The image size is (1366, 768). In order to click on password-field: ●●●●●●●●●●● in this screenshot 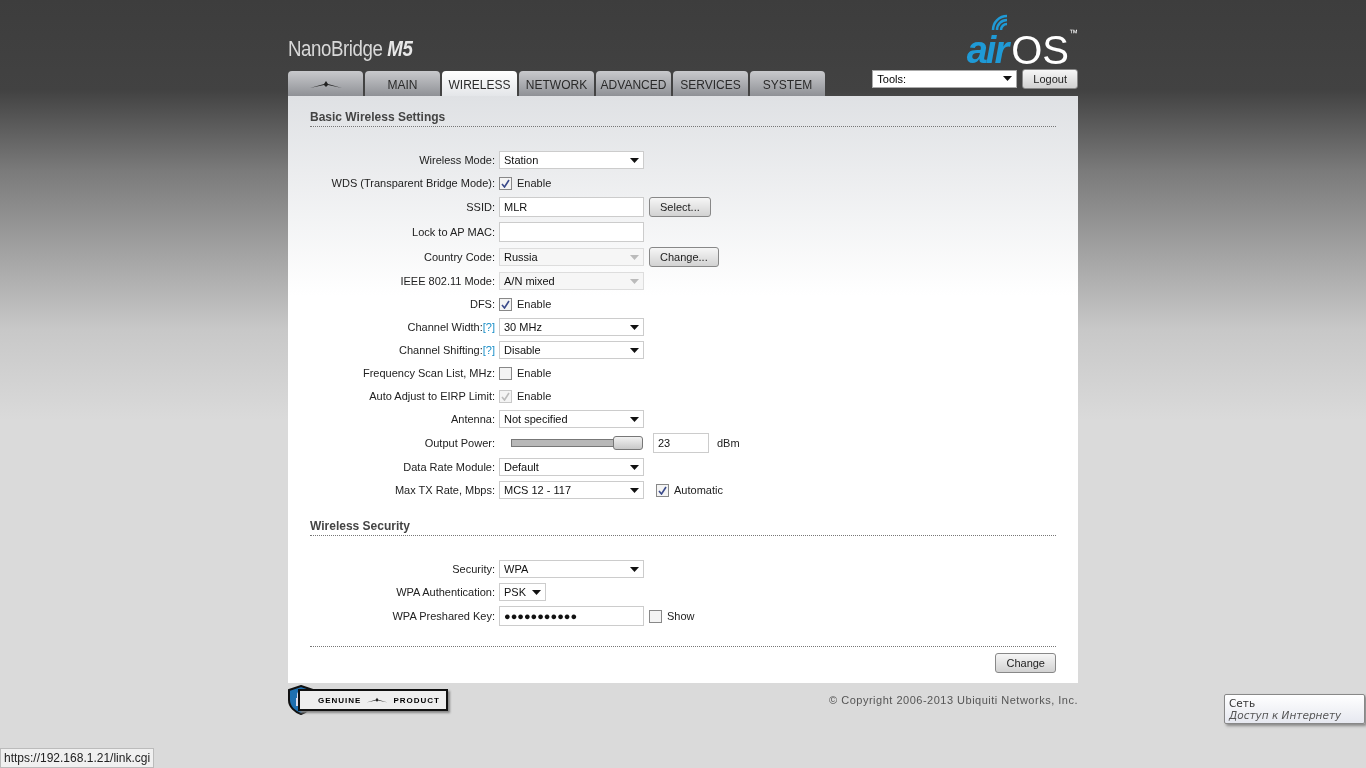, I will do `click(571, 616)`.